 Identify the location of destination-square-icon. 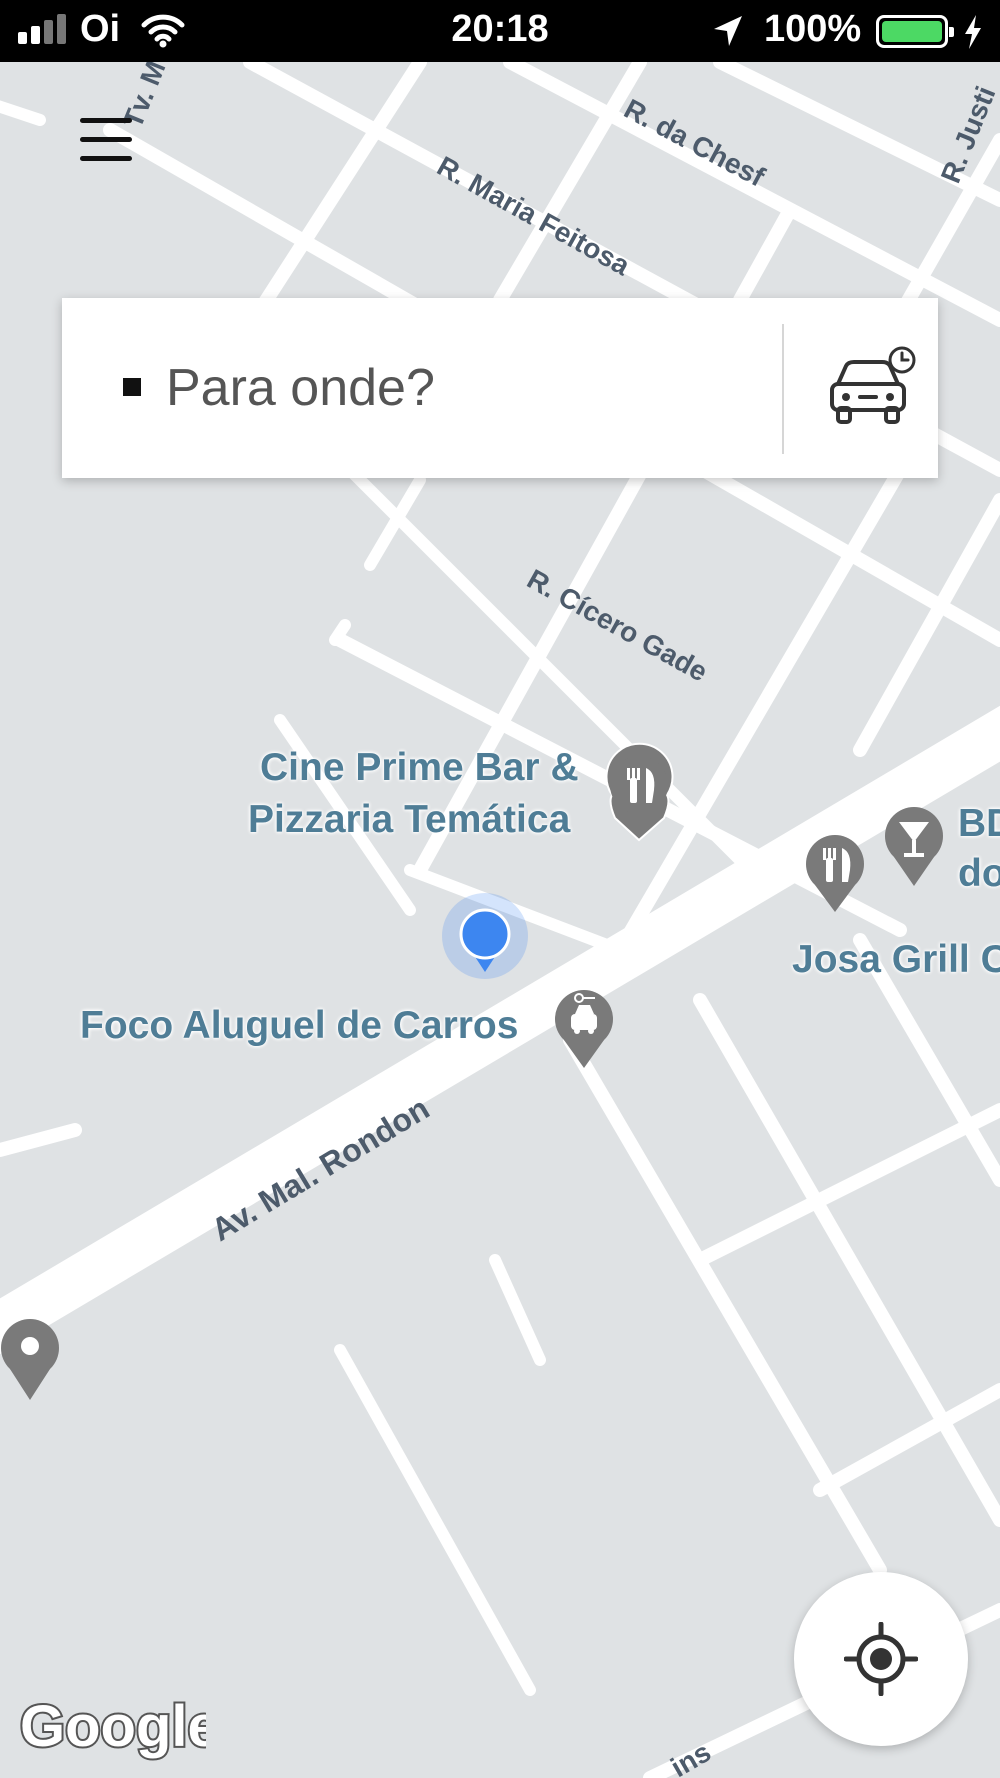
(132, 387).